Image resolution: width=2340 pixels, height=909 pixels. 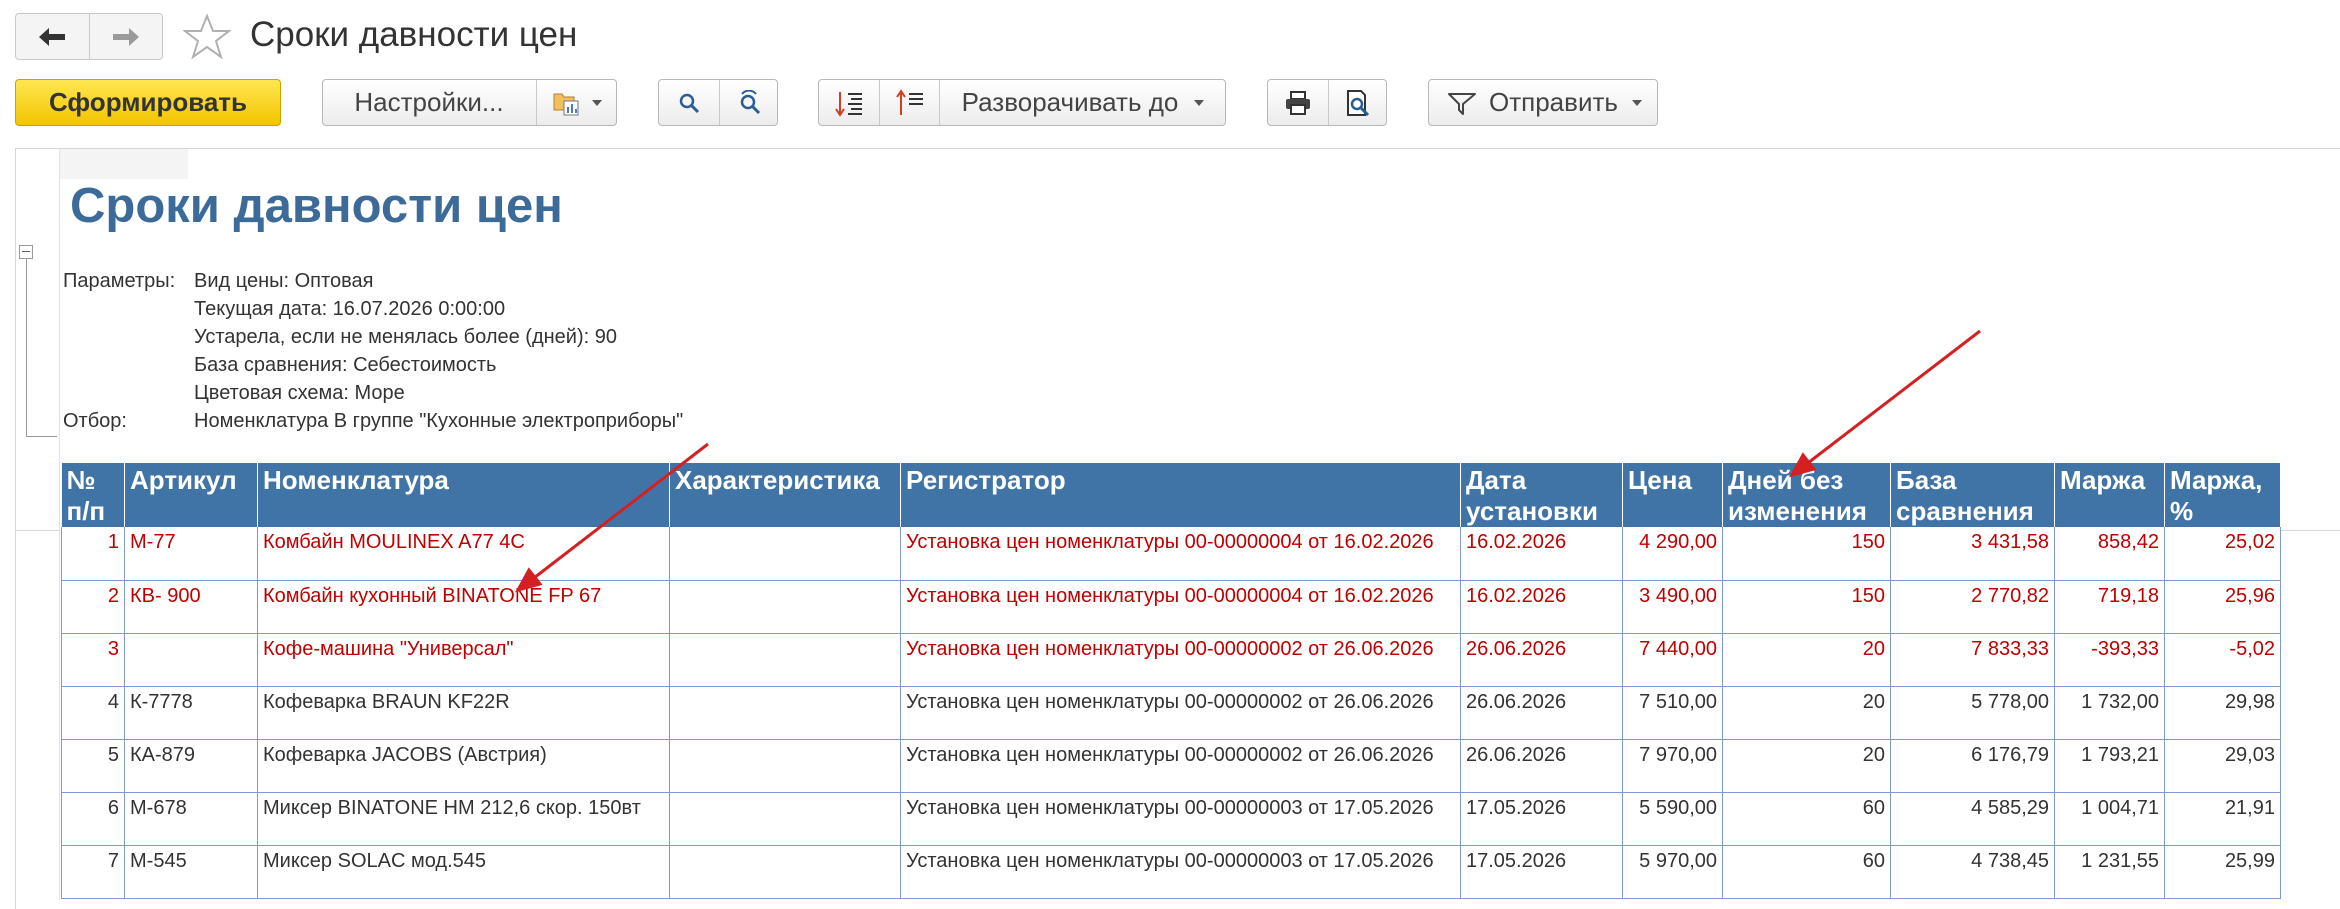 What do you see at coordinates (1672, 607) in the screenshot?
I see `cell-price: 3 490,00` at bounding box center [1672, 607].